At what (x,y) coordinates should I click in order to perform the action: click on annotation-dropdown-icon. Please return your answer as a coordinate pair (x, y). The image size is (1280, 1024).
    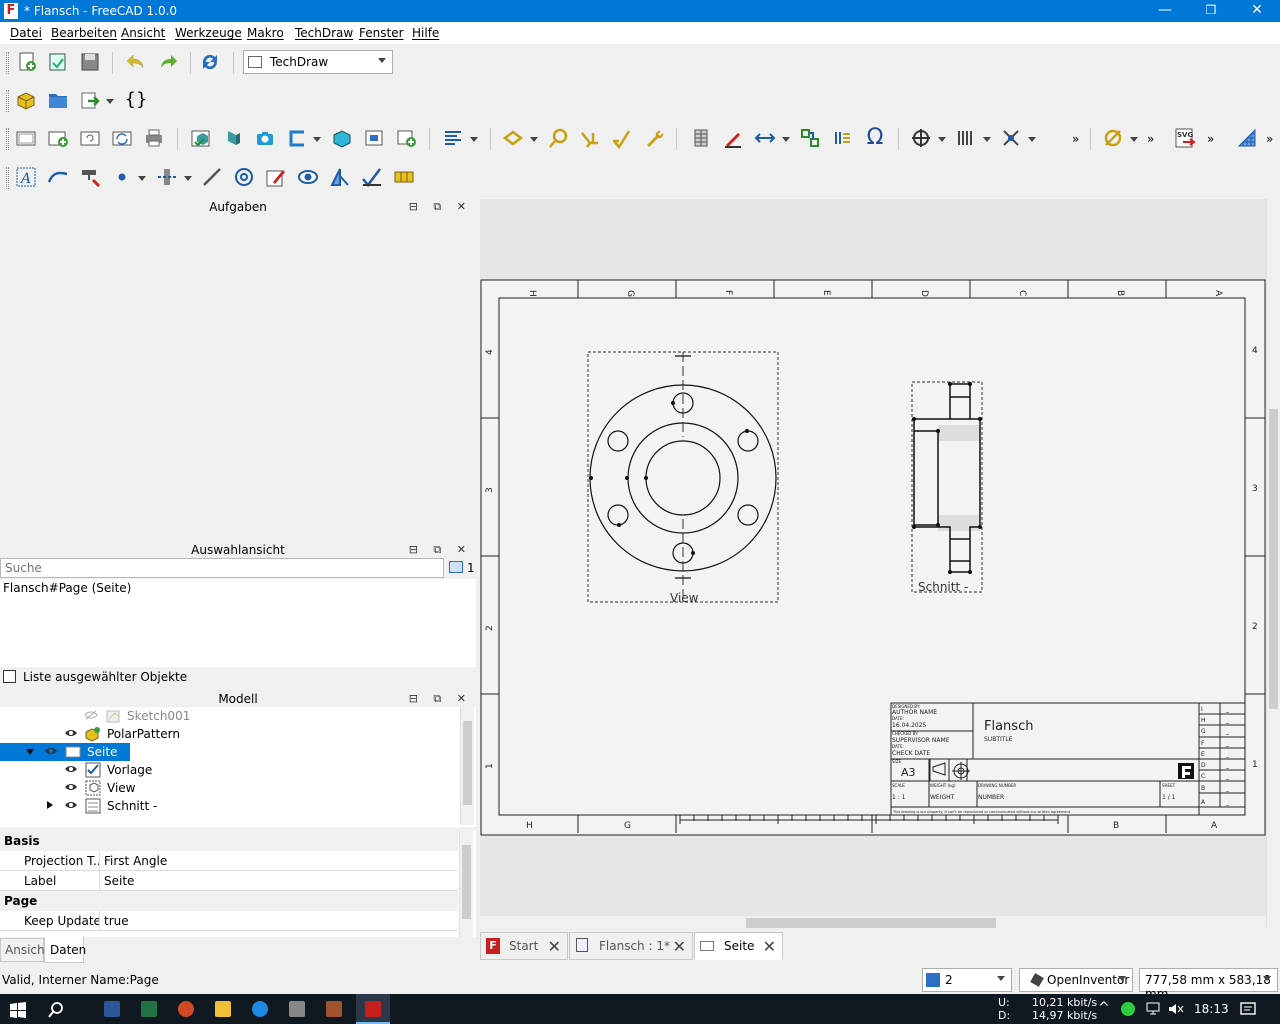
    Looking at the image, I should click on (474, 139).